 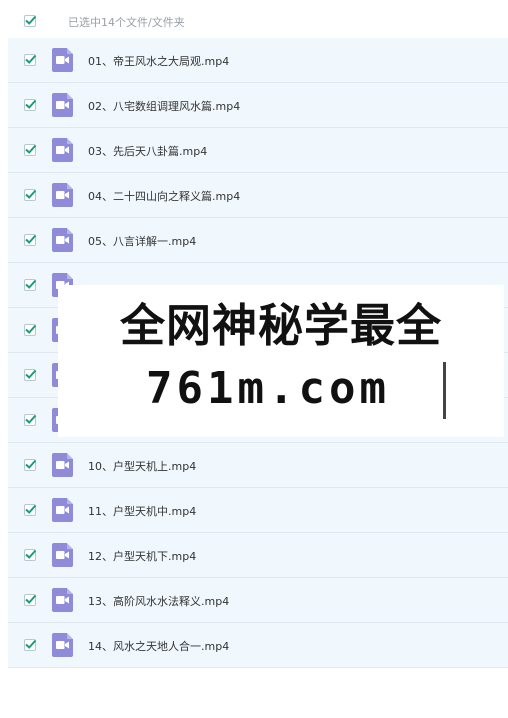 What do you see at coordinates (258, 240) in the screenshot?
I see `file-row: 05、八言详解一.mp4` at bounding box center [258, 240].